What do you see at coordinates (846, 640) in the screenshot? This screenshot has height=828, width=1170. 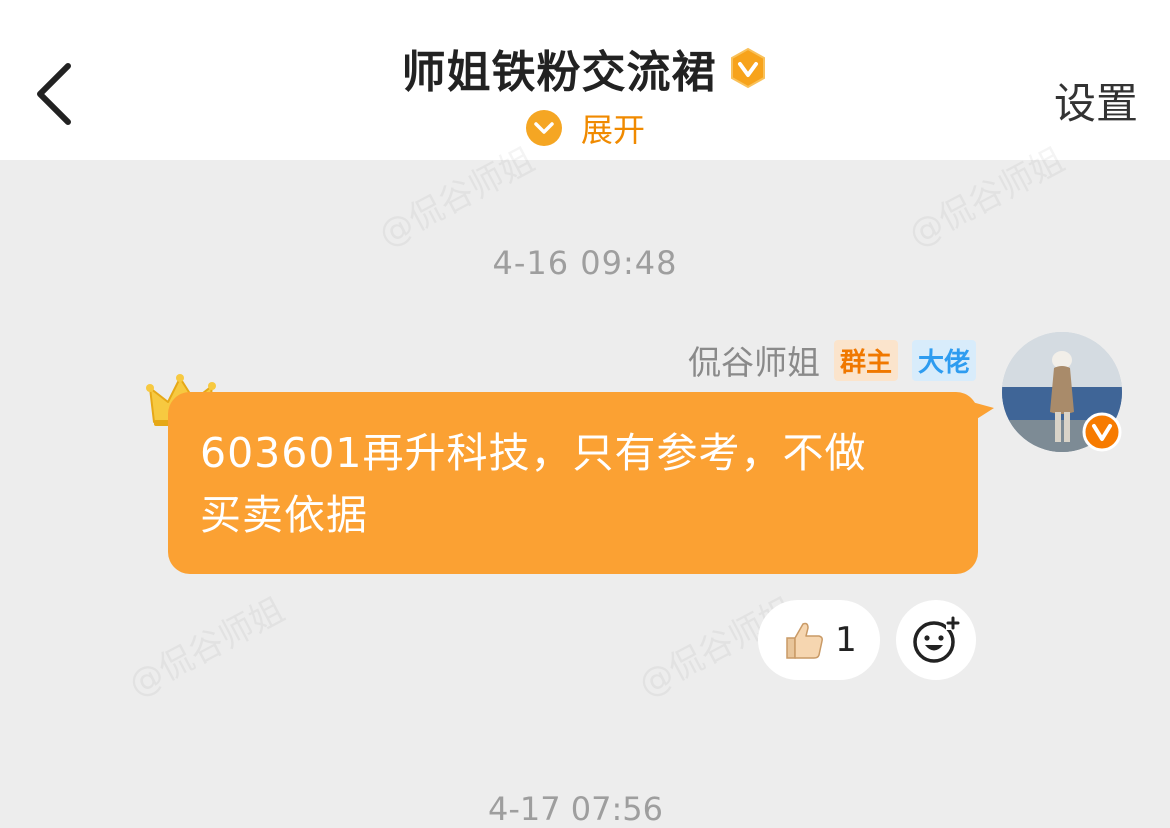 I see `reaction-count: 1` at bounding box center [846, 640].